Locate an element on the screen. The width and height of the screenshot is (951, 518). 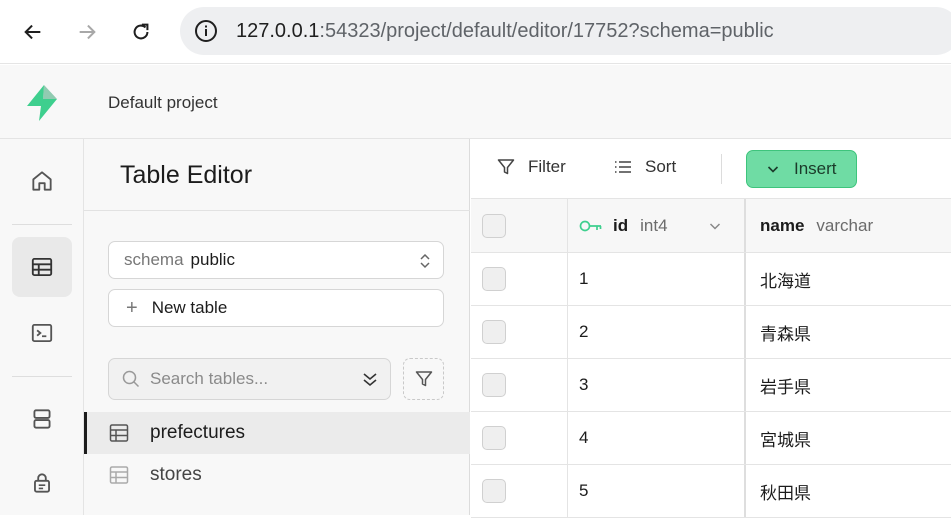
sql-editor-icon is located at coordinates (42, 333).